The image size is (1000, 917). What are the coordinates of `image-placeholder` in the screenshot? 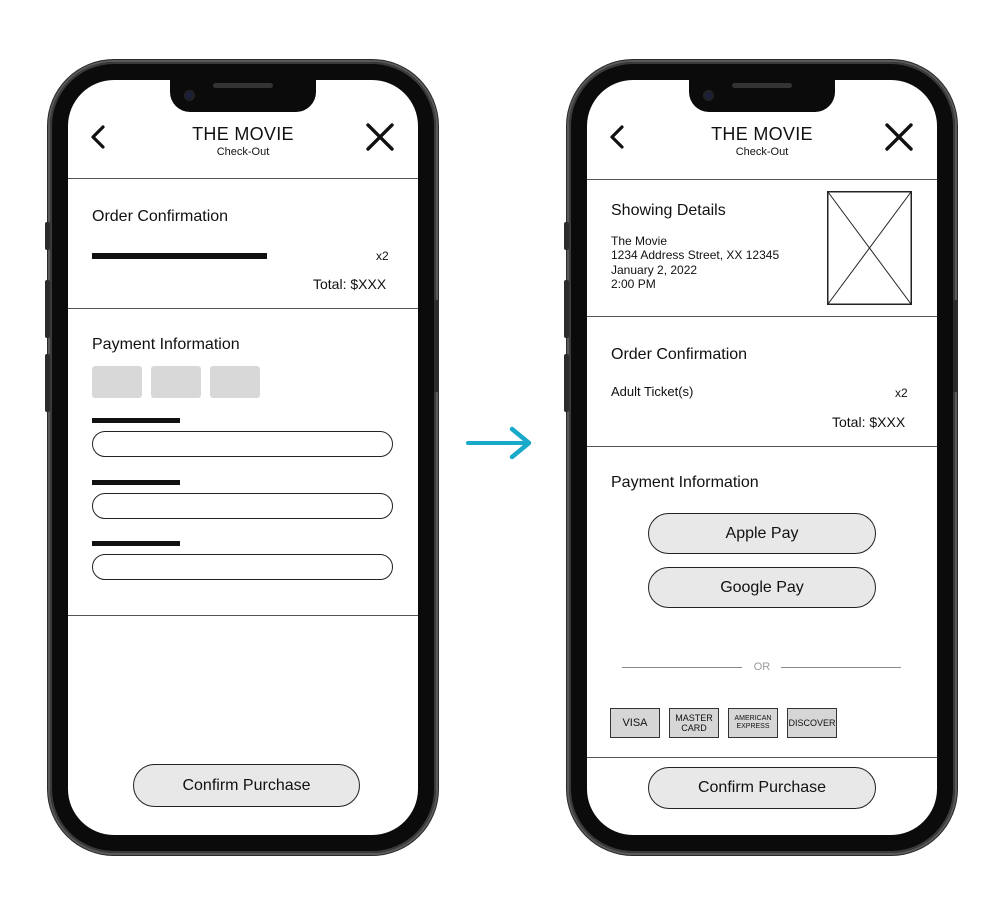 It's located at (869, 248).